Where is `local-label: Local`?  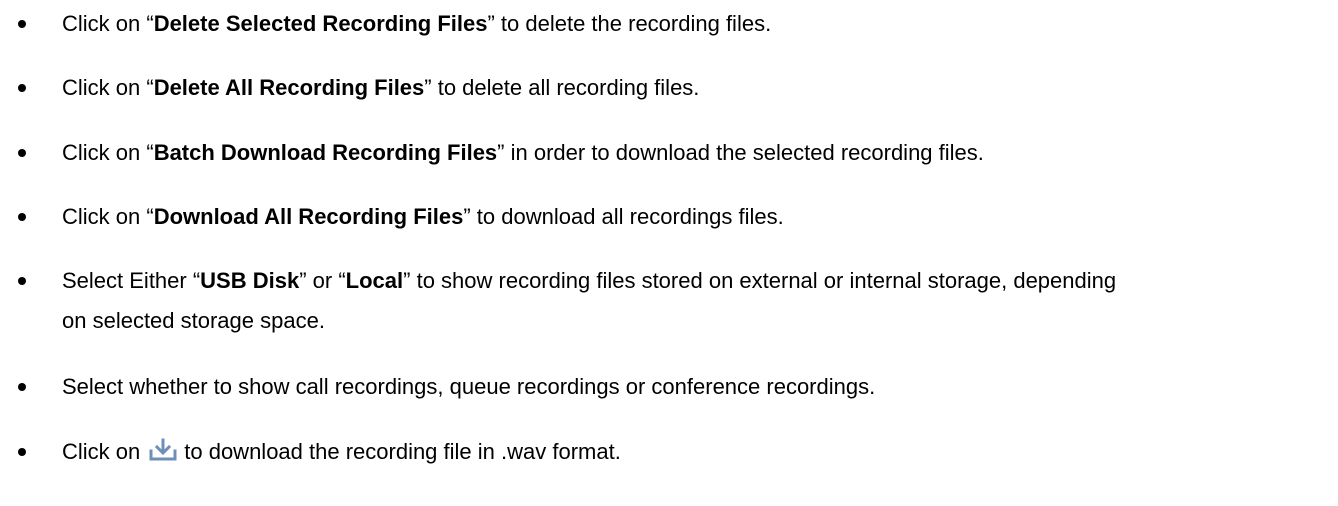
local-label: Local is located at coordinates (374, 280).